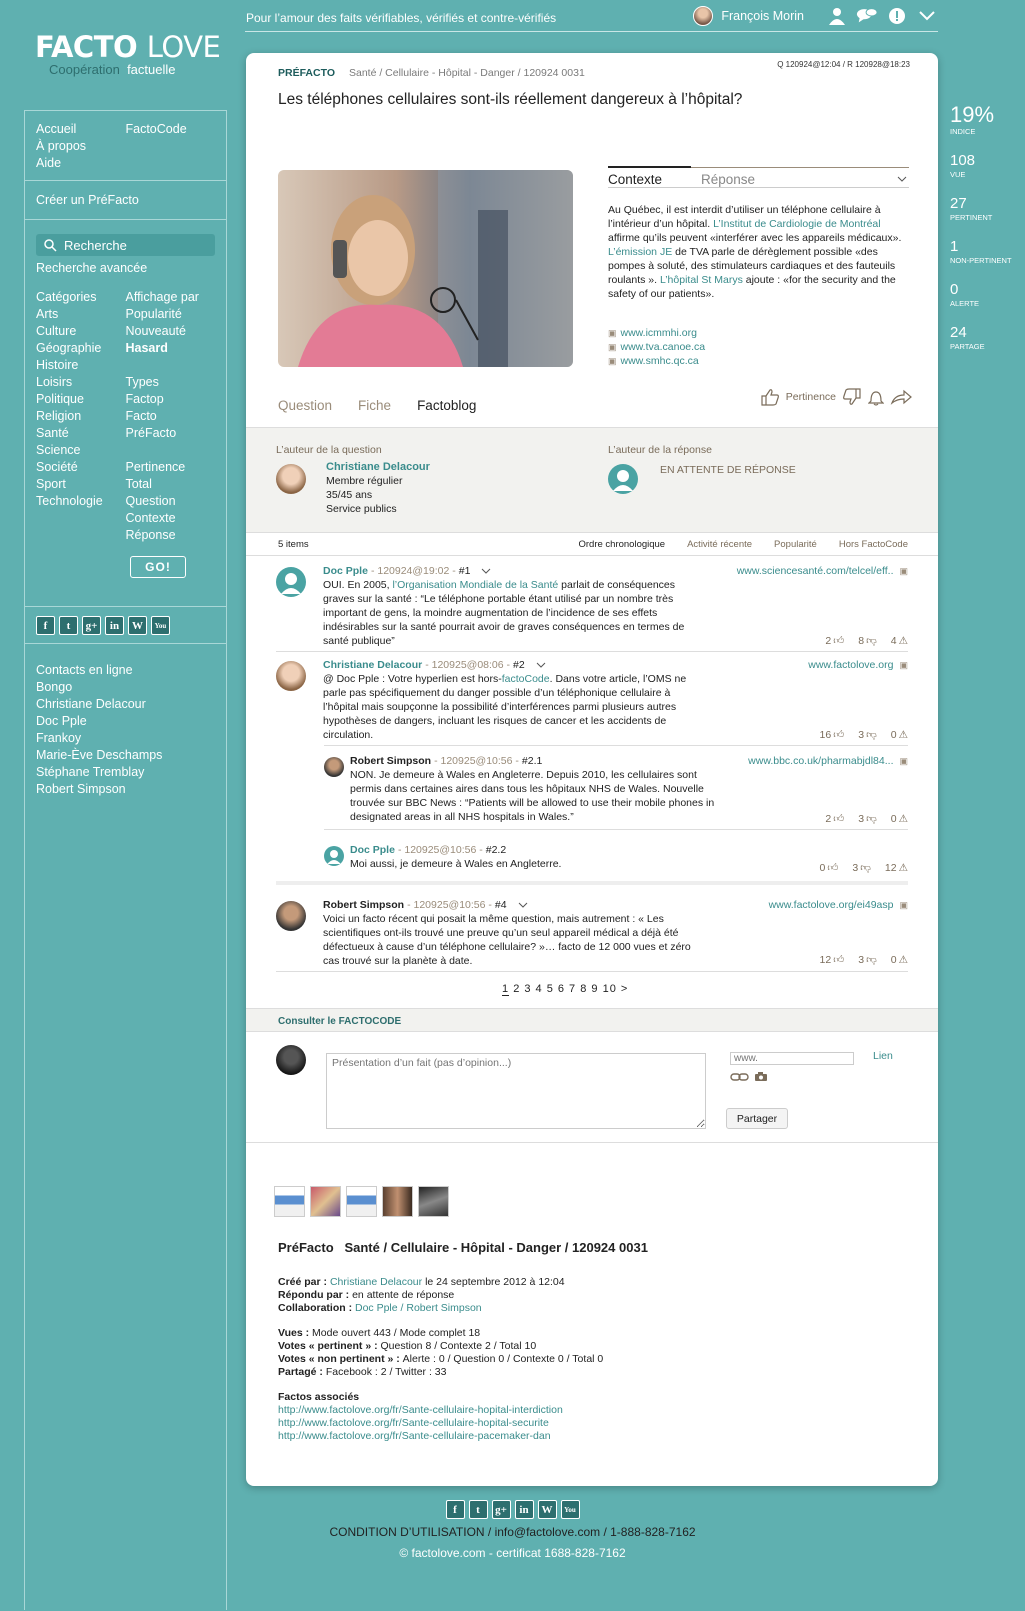 The width and height of the screenshot is (1025, 1611). What do you see at coordinates (883, 1056) in the screenshot?
I see `link-label: Lien` at bounding box center [883, 1056].